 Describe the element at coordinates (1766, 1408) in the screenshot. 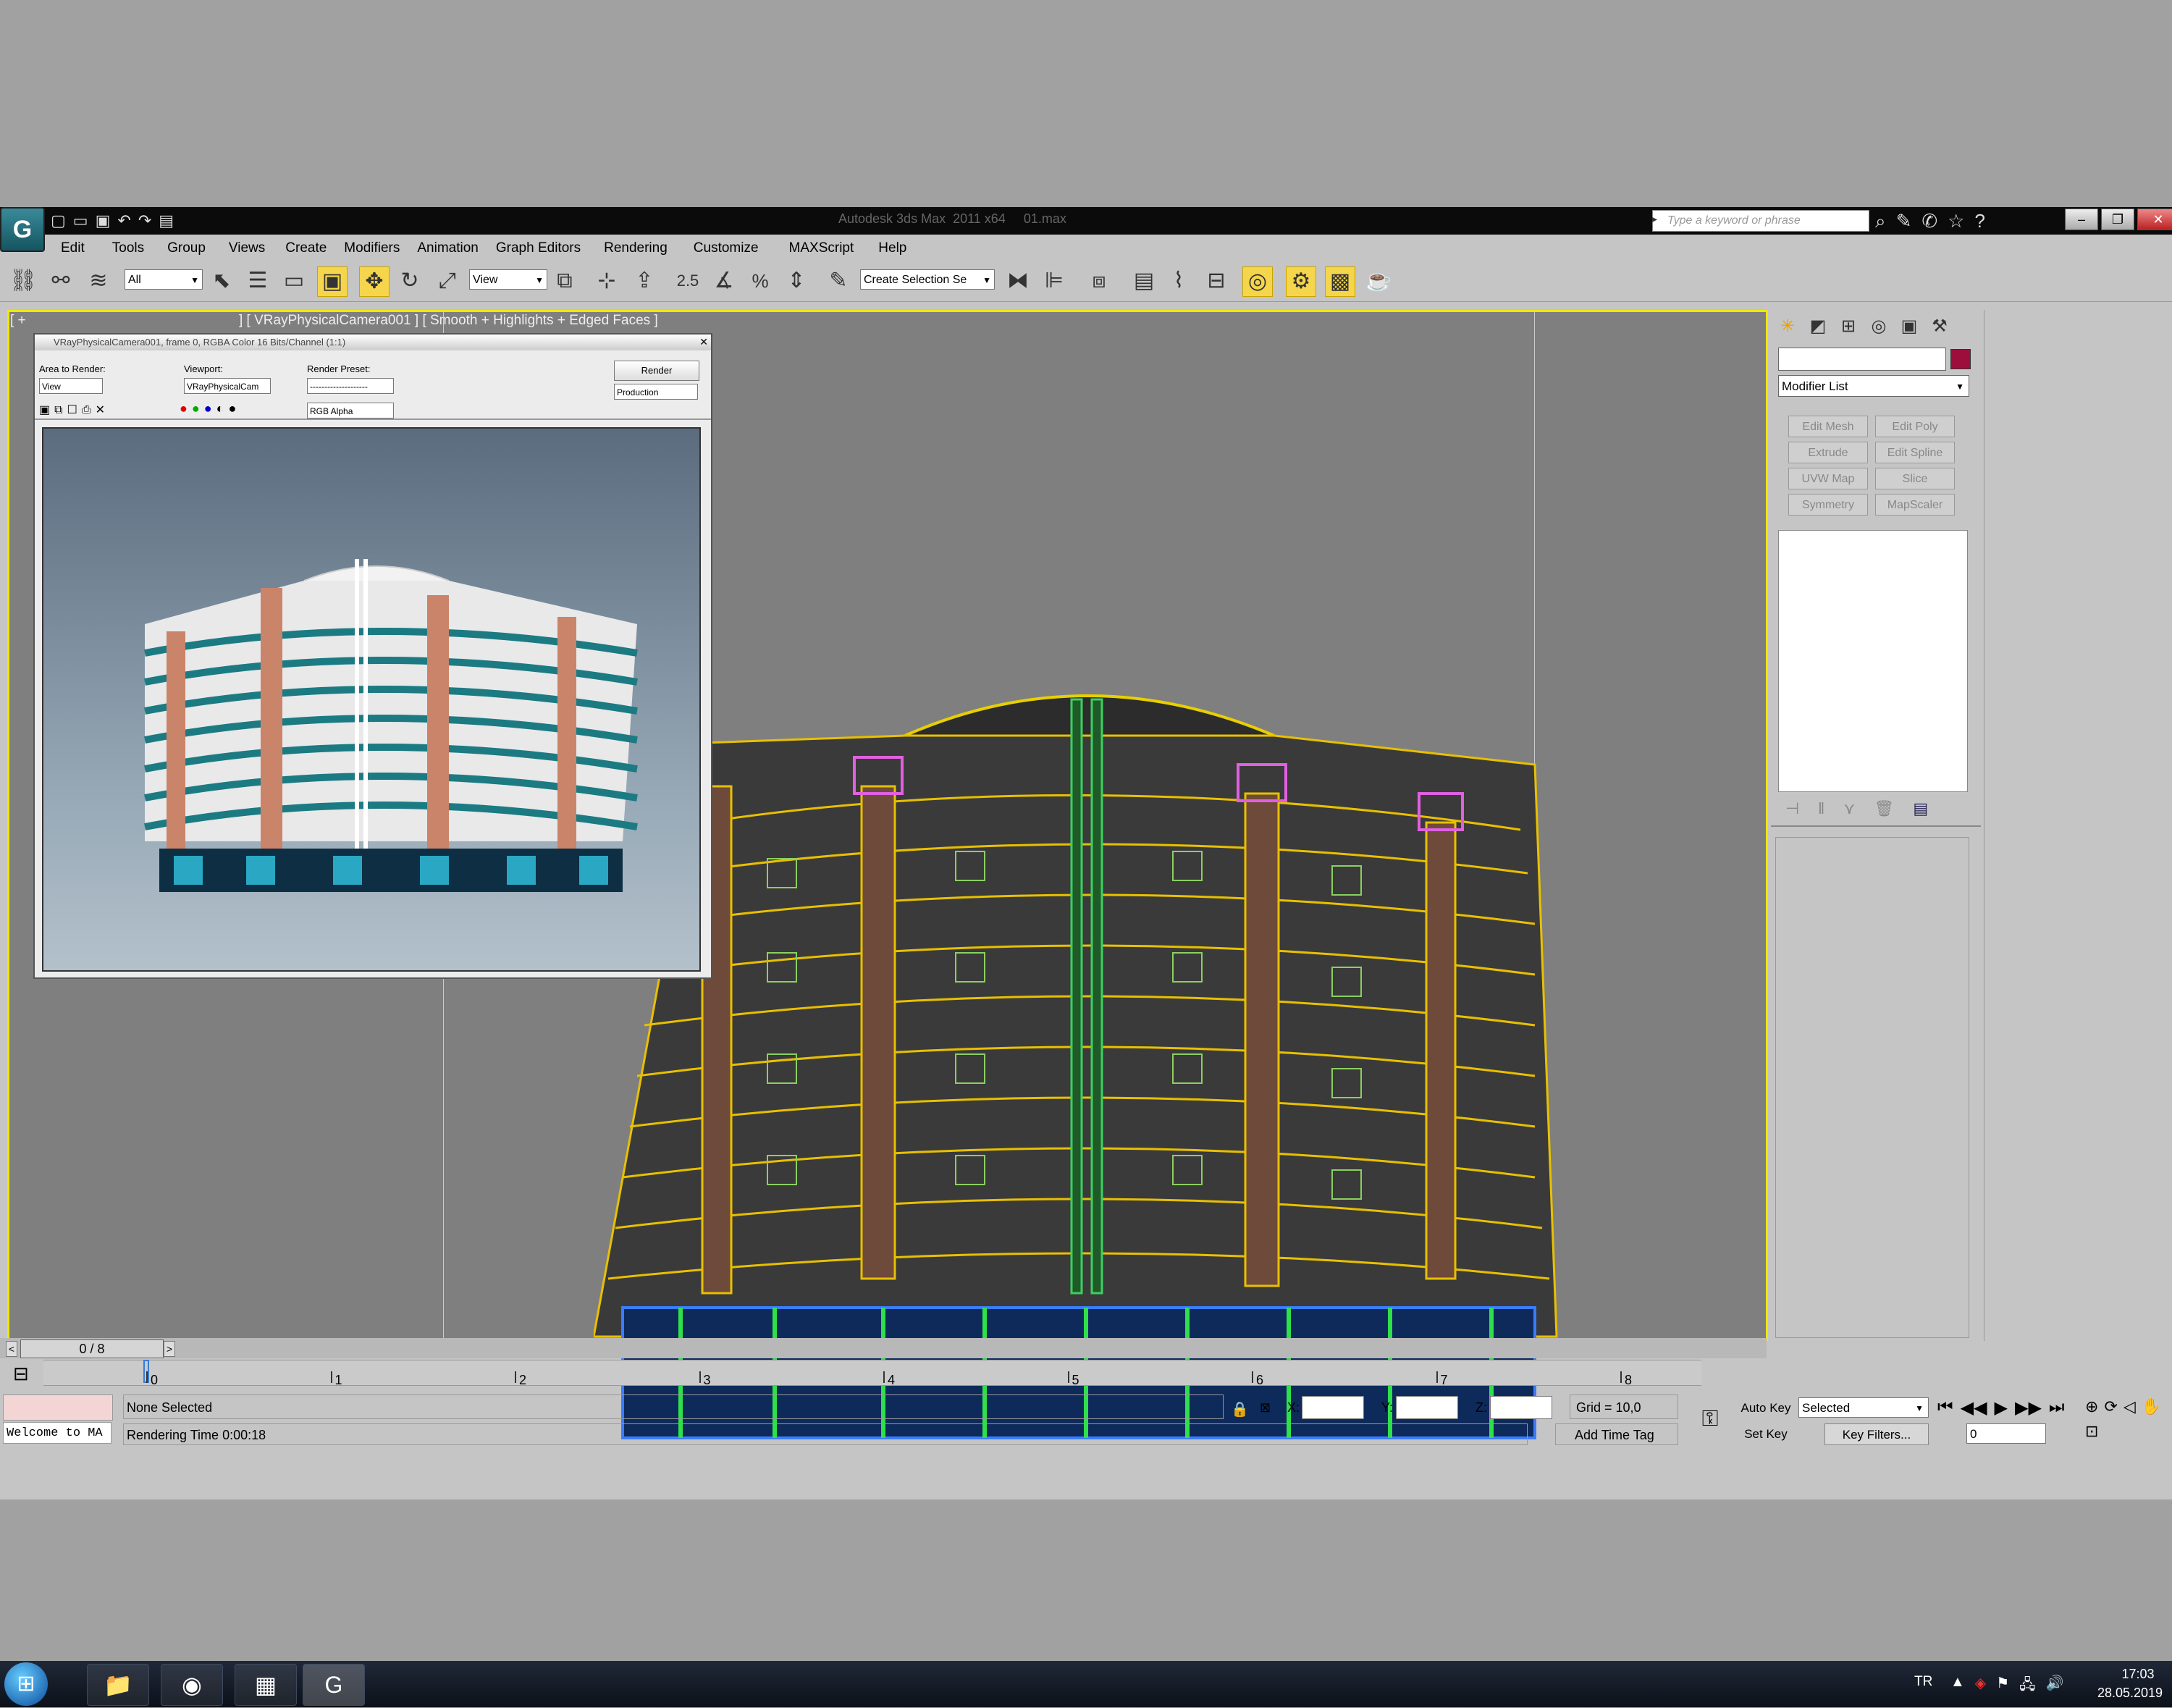

I see `auto-key-button: Auto Key` at that location.